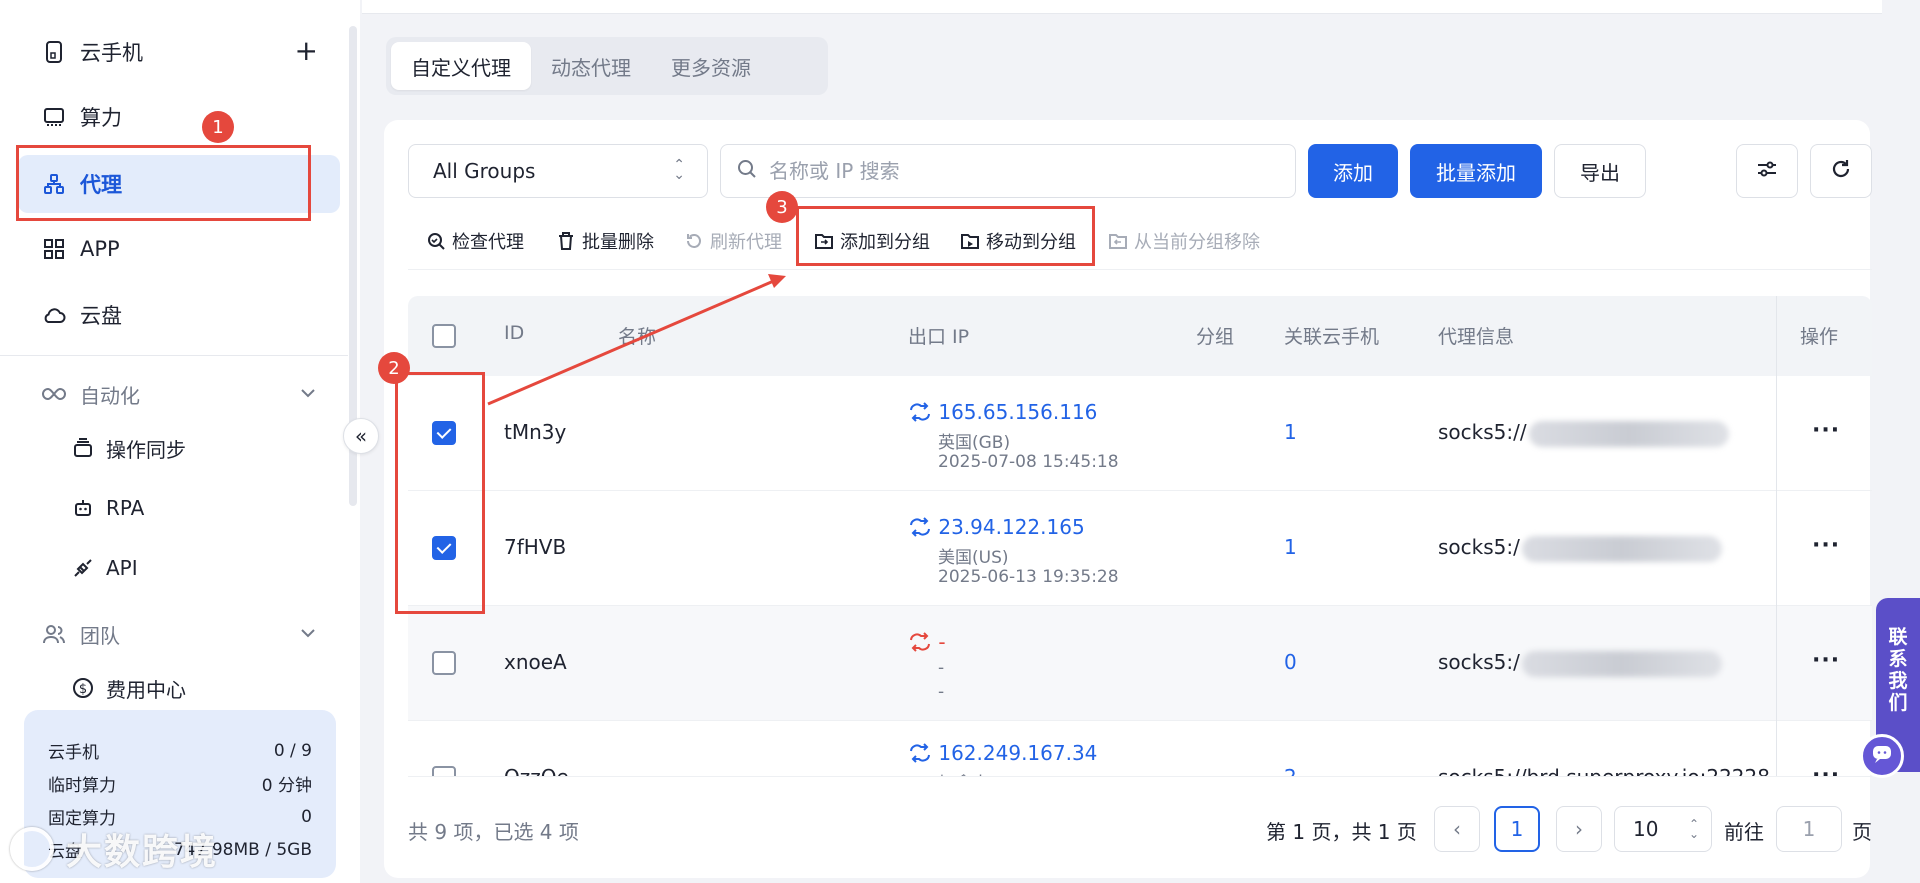 This screenshot has width=1920, height=883. I want to click on watermark-logo-icon, so click(32, 849).